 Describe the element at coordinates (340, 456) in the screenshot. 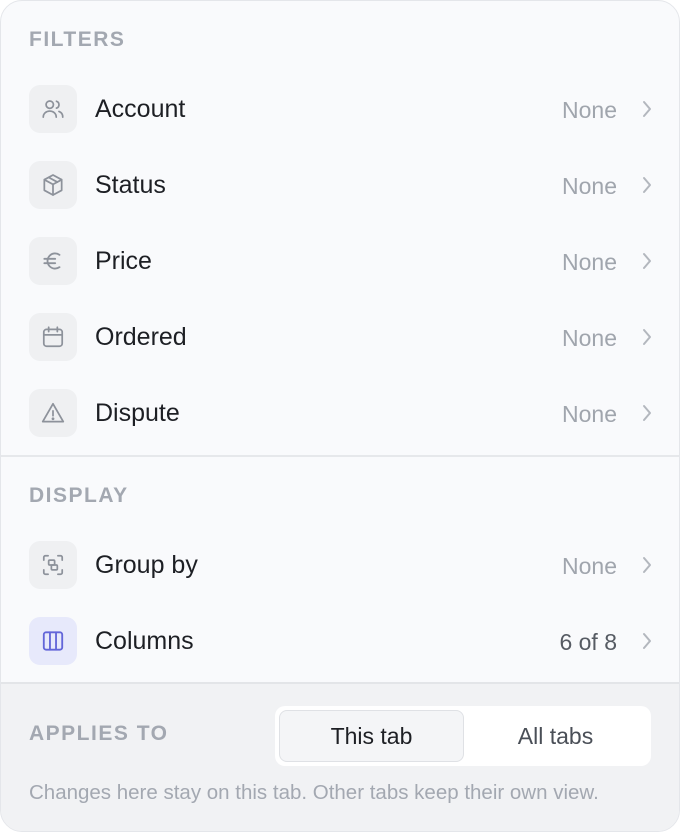

I see `section-divider` at that location.